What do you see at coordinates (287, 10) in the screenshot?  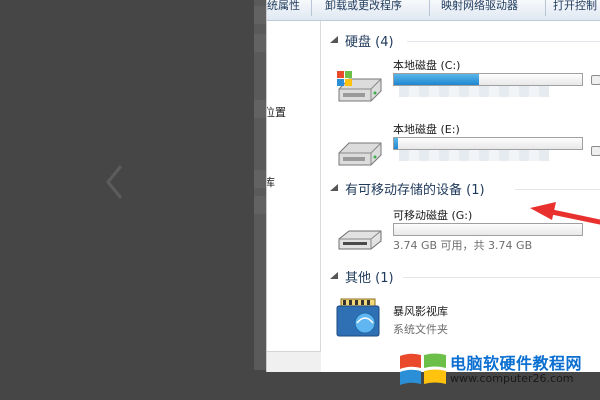 I see `toolbar-system-properties: 统属性` at bounding box center [287, 10].